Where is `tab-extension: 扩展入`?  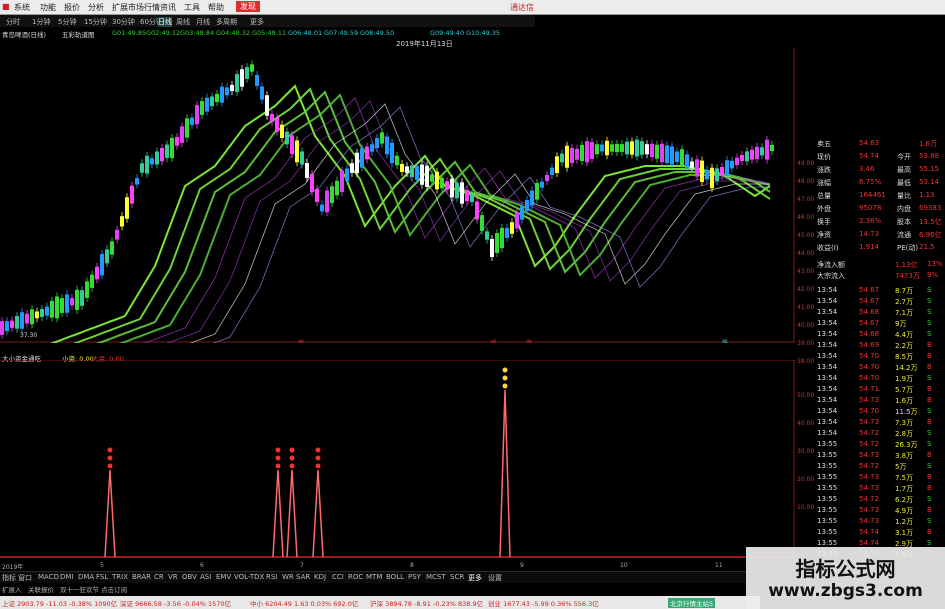
tab-extension: 扩展入 is located at coordinates (12, 589).